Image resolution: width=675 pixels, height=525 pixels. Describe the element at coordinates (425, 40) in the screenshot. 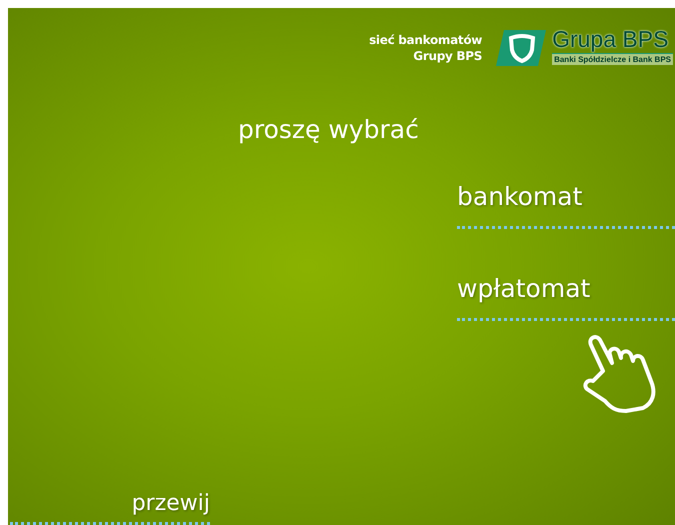

I see `tagline-text: sieć bankomatów` at that location.